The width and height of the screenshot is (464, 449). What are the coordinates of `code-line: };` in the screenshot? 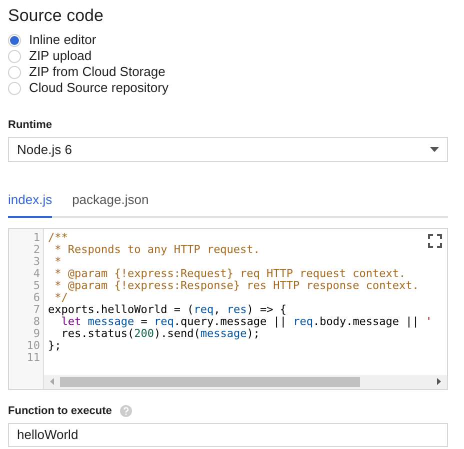 It's located at (55, 345).